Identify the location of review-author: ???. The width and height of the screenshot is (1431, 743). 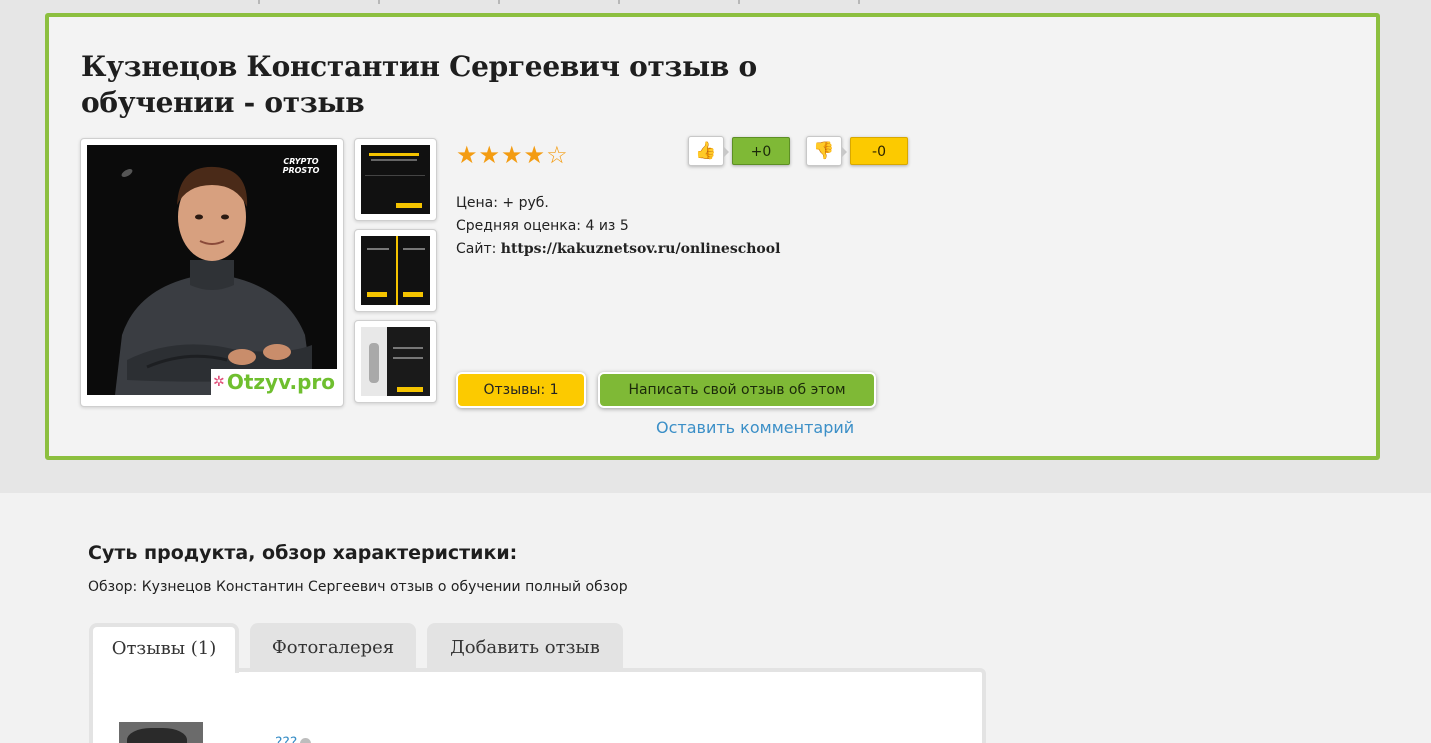
(293, 739).